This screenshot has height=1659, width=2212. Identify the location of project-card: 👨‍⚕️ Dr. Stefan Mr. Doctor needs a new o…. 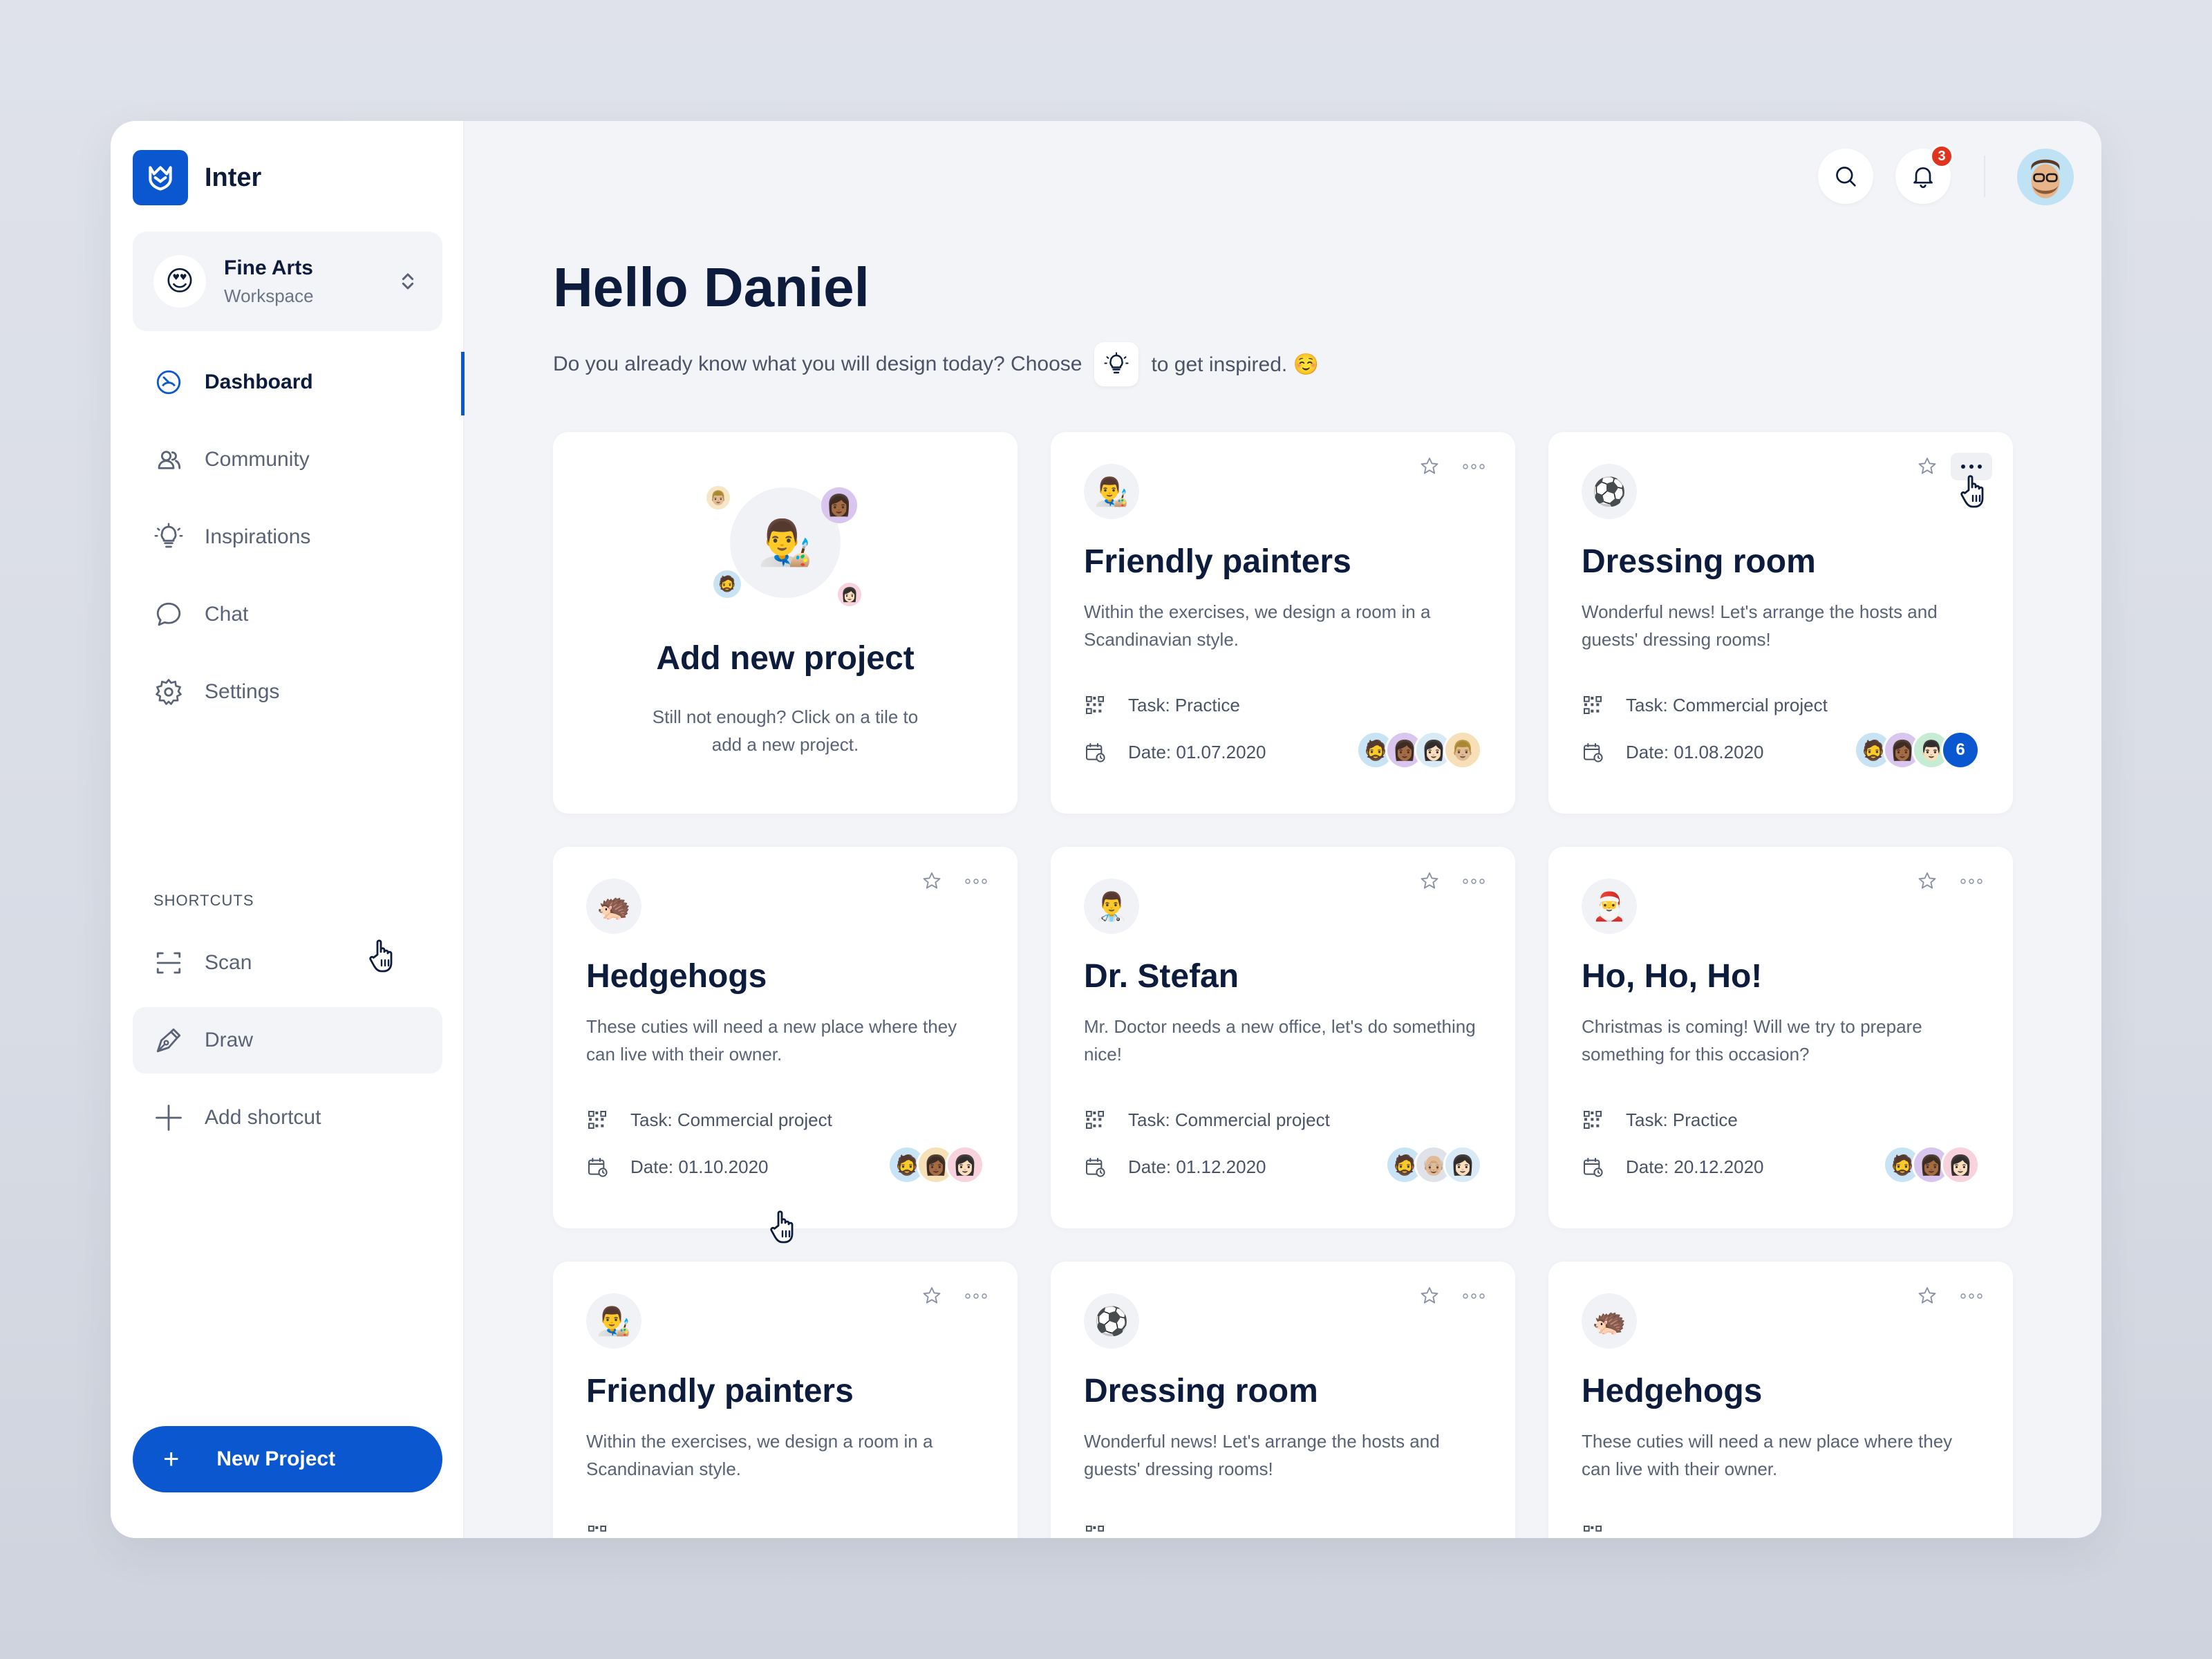
(1283, 1037).